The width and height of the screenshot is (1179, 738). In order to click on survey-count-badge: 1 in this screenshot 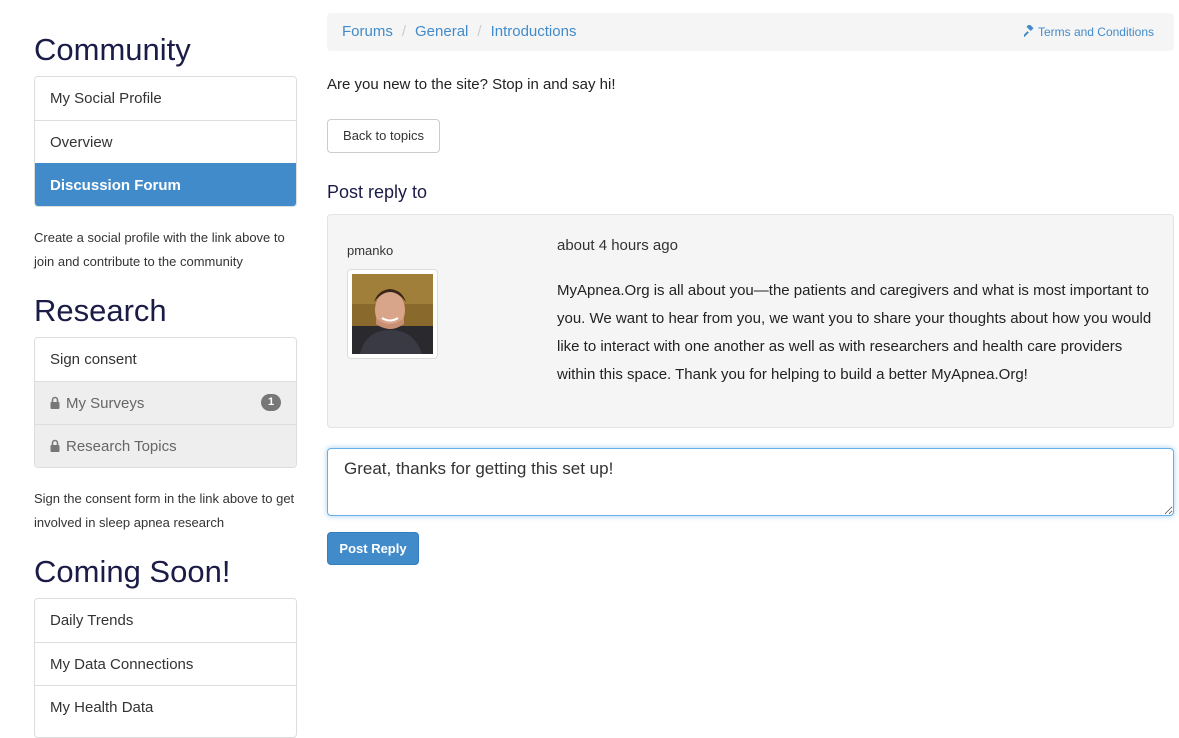, I will do `click(271, 402)`.